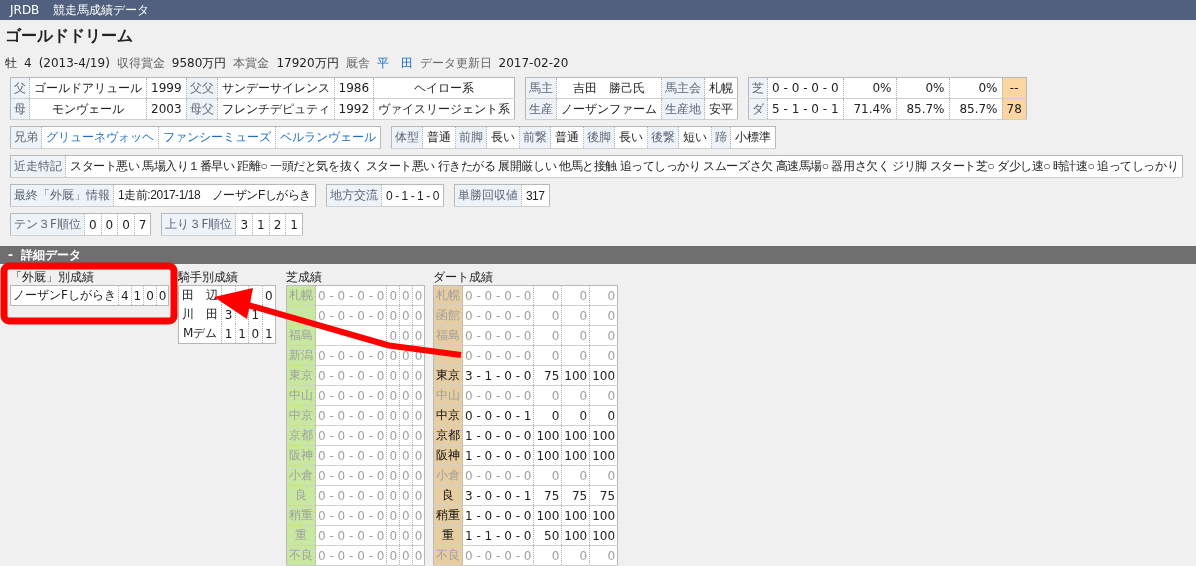 This screenshot has width=1196, height=566. Describe the element at coordinates (301, 375) in the screenshot. I see `course-label: 東京` at that location.